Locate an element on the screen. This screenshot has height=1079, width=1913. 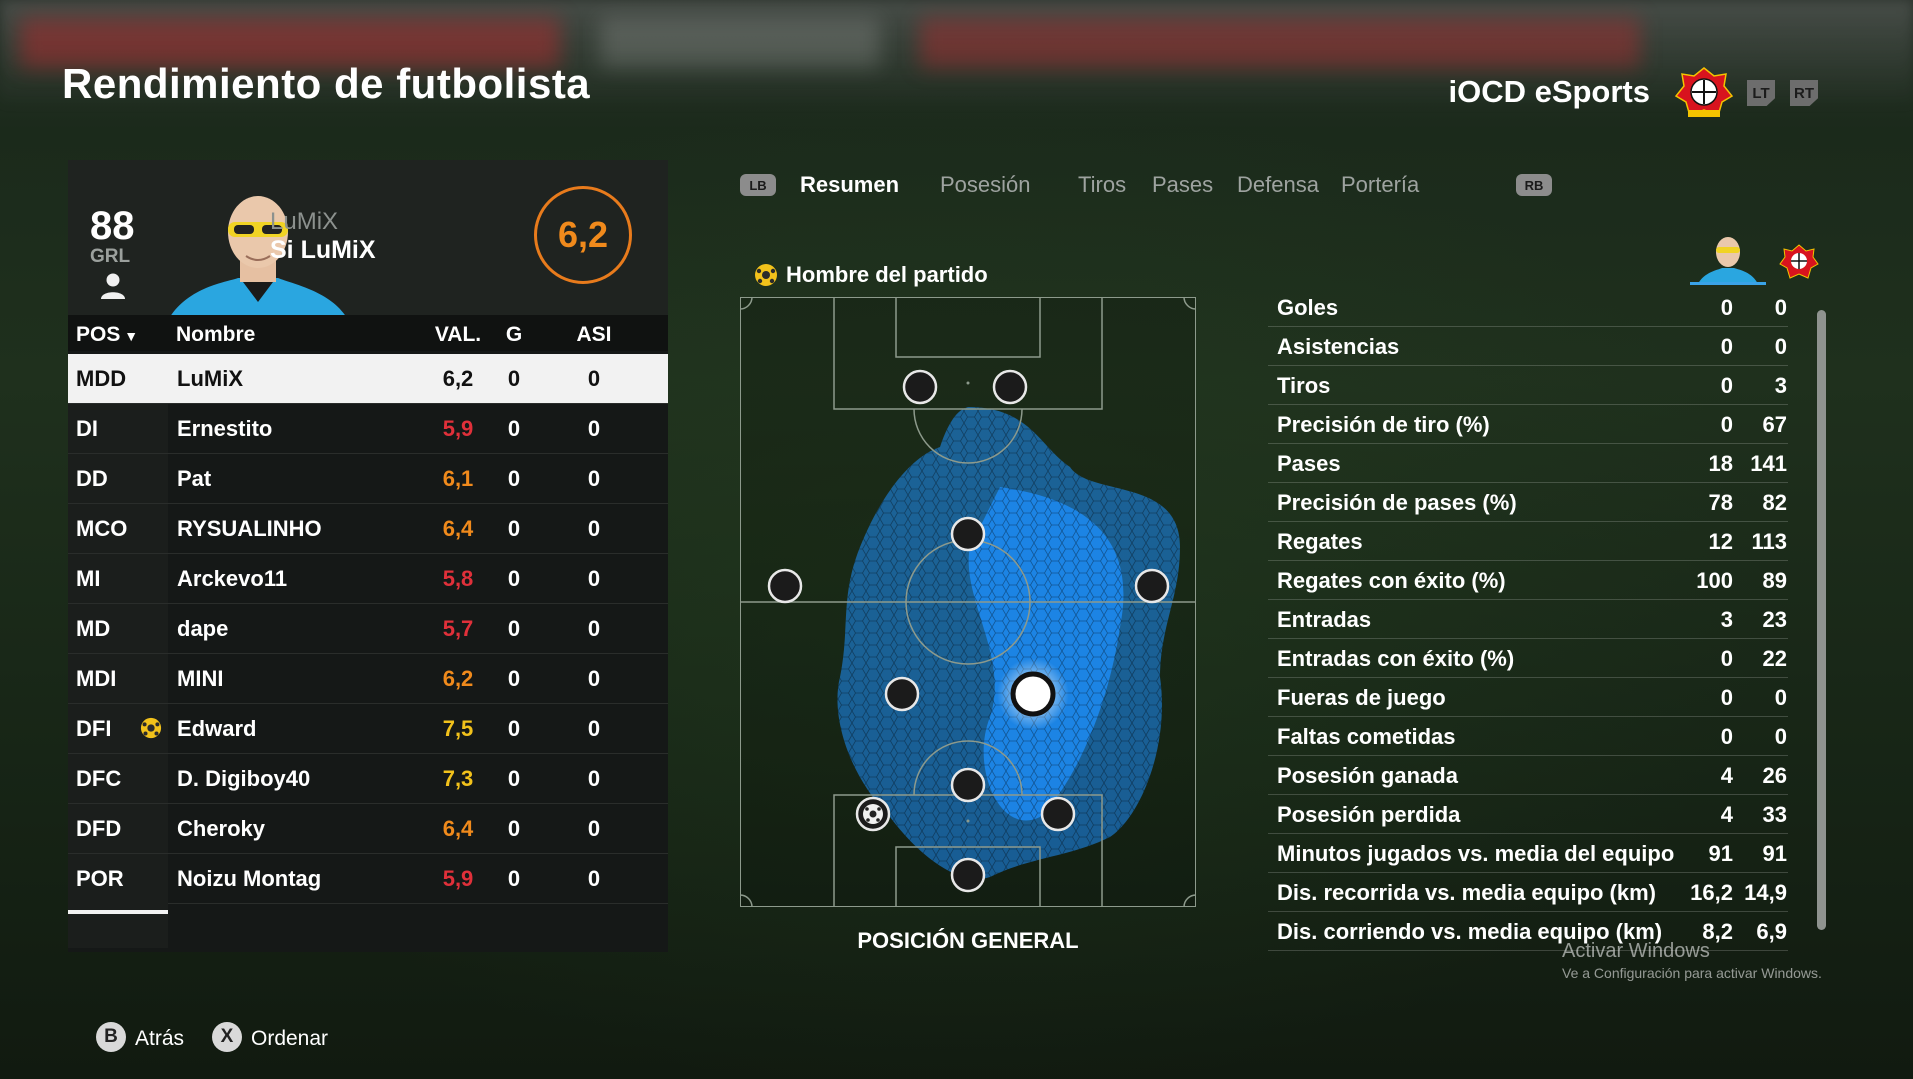
stat-player-value: 4 is located at coordinates (1726, 814).